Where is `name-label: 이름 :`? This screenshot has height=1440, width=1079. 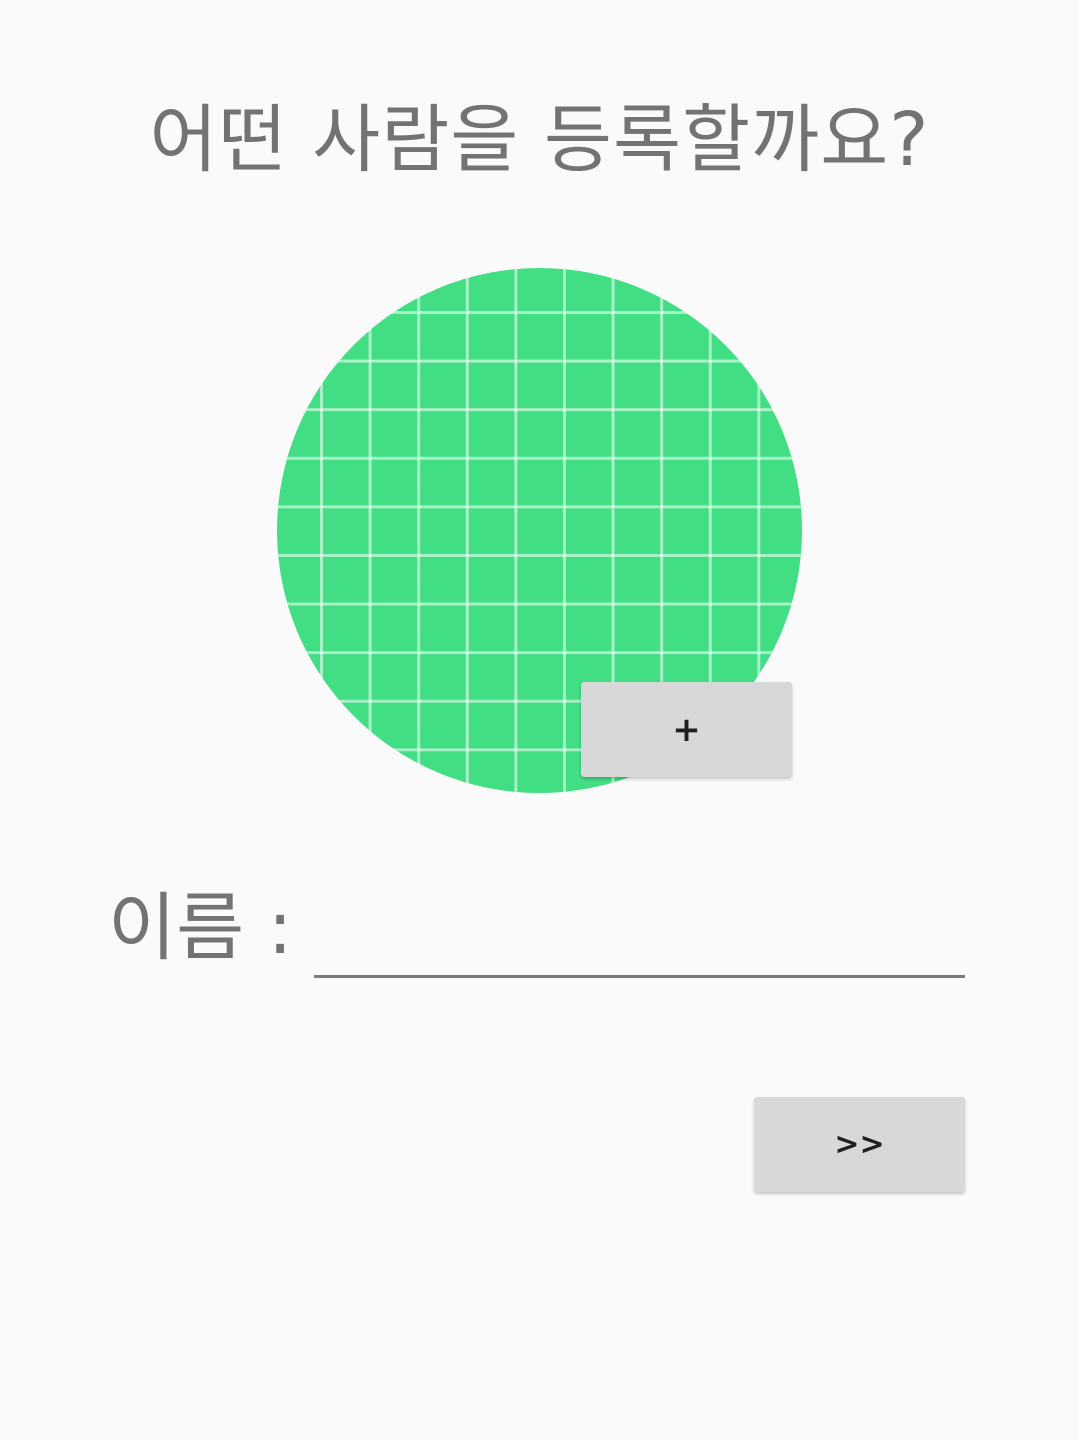
name-label: 이름 : is located at coordinates (200, 928).